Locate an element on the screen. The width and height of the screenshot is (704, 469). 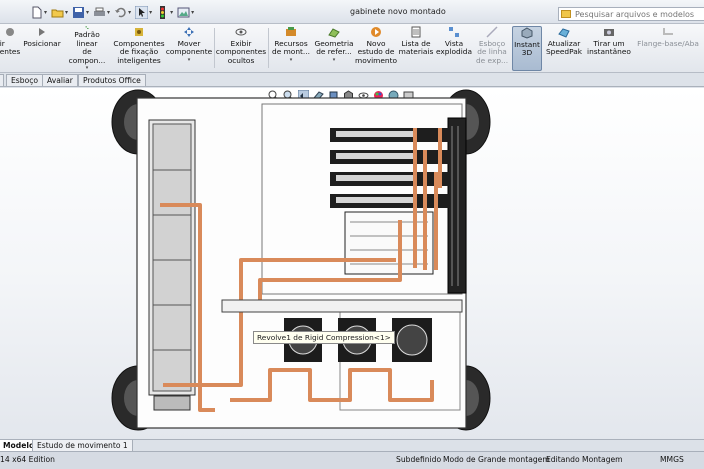
move-component-button-label: Mover componente is located at coordinates (189, 48).